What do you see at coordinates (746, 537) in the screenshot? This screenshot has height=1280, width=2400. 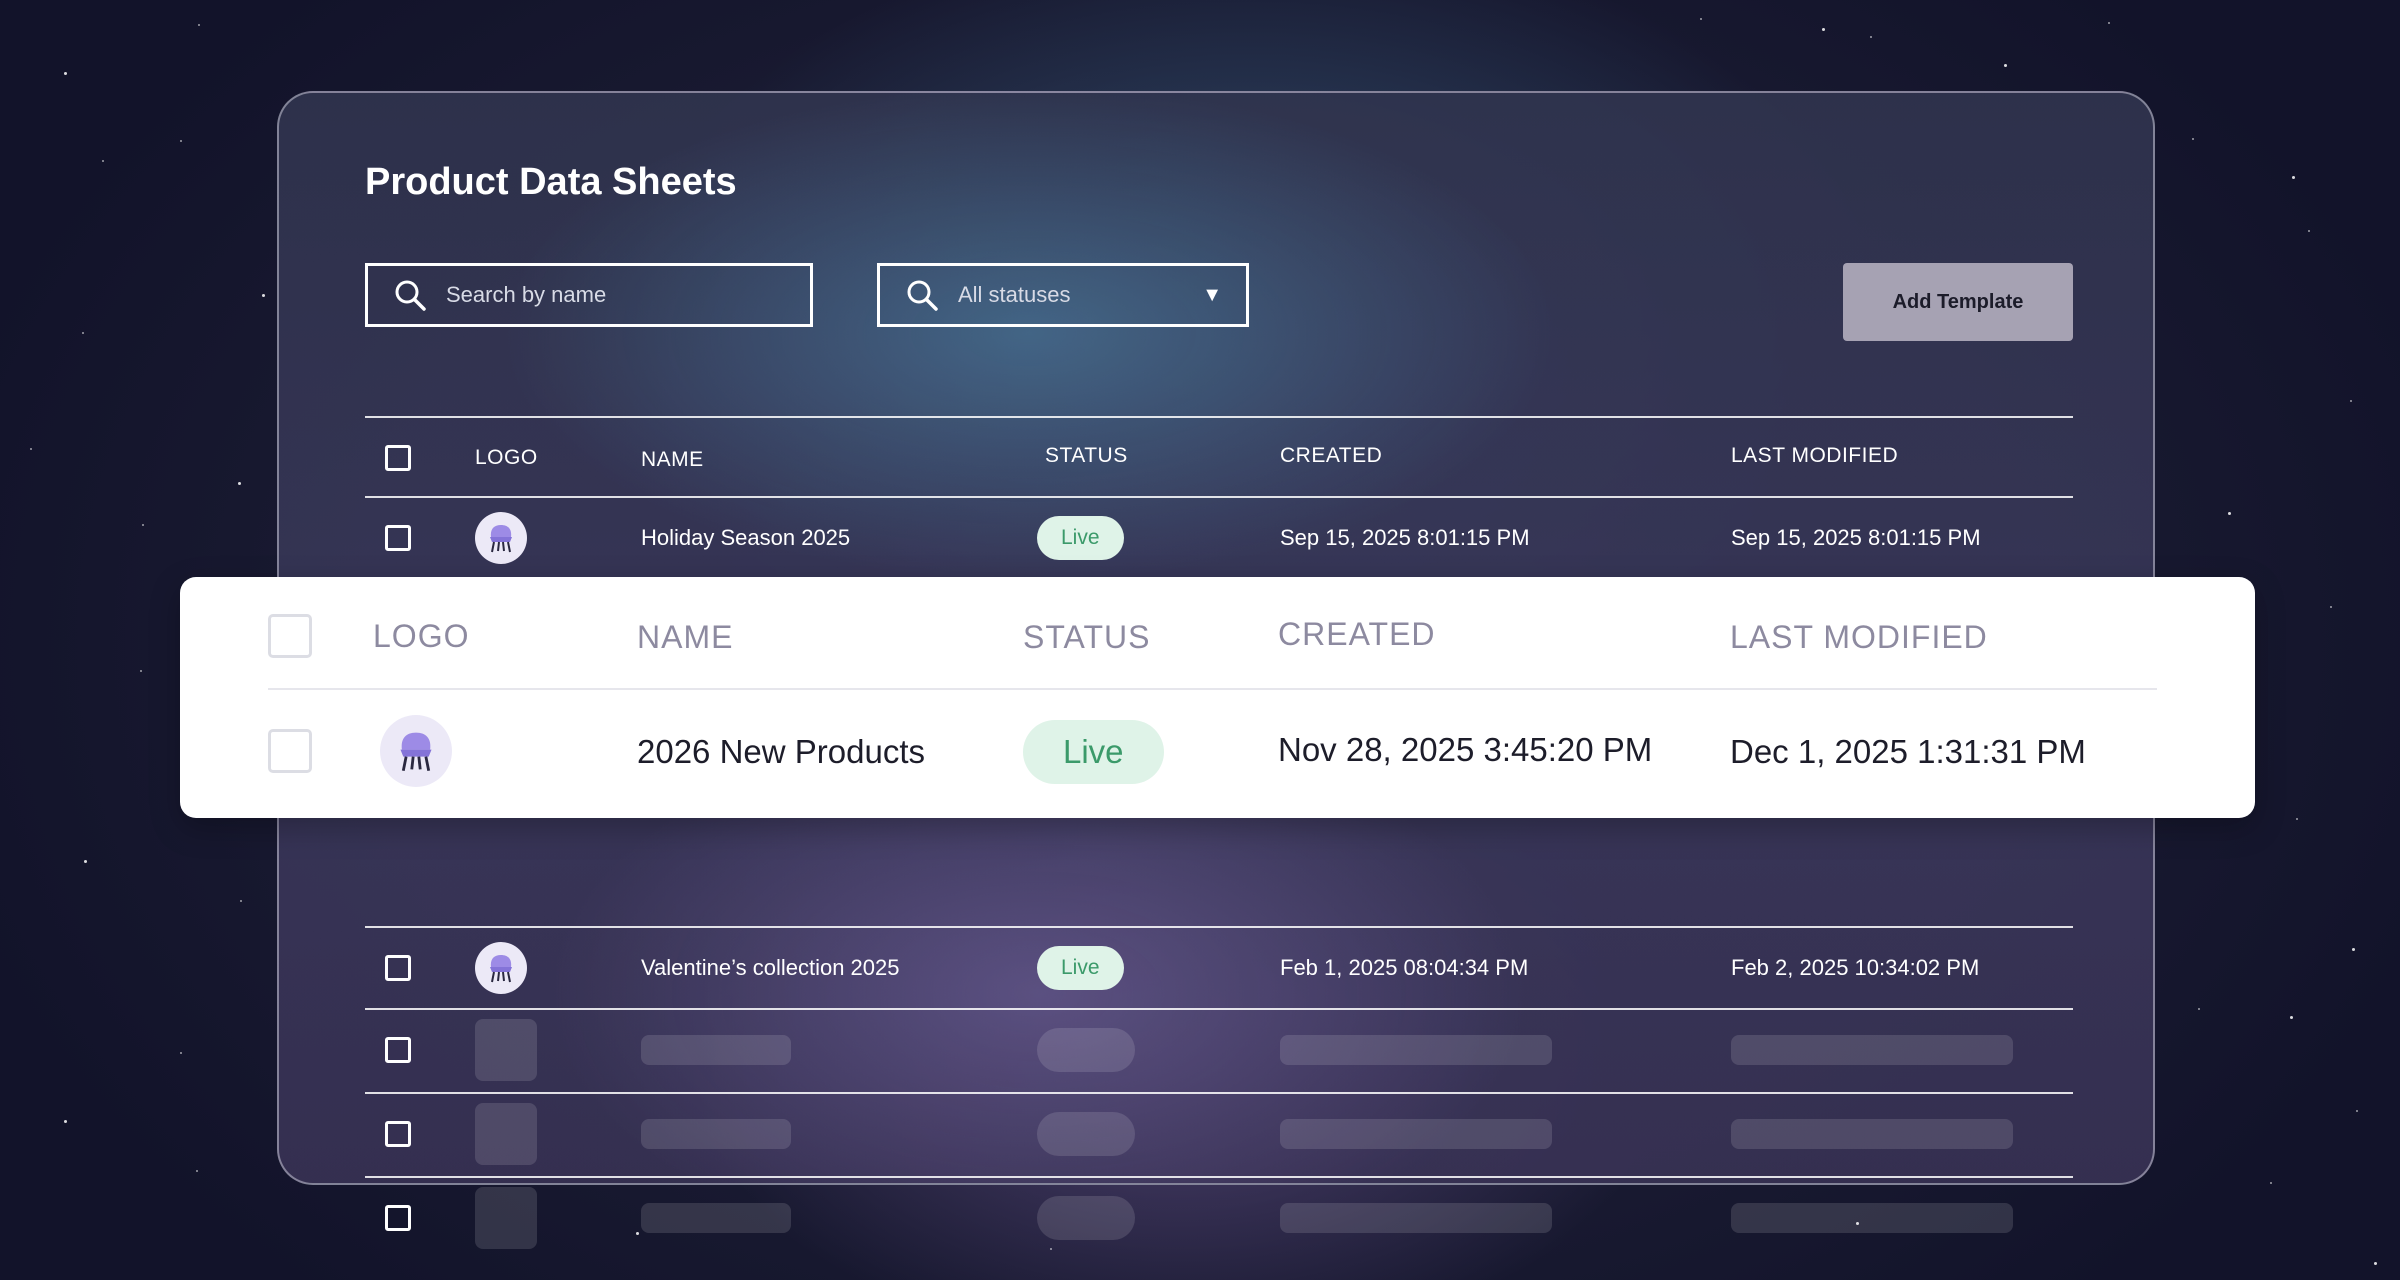 I see `row-name: Holiday Season 2025` at bounding box center [746, 537].